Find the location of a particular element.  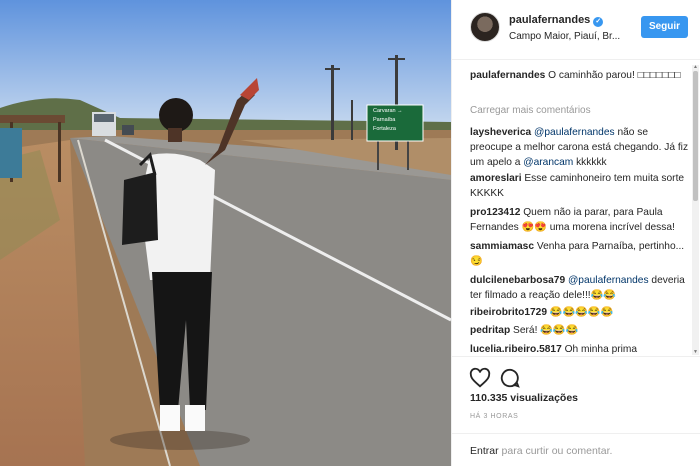

scroll-up-arrow-icon: ▲ is located at coordinates (695, 67).